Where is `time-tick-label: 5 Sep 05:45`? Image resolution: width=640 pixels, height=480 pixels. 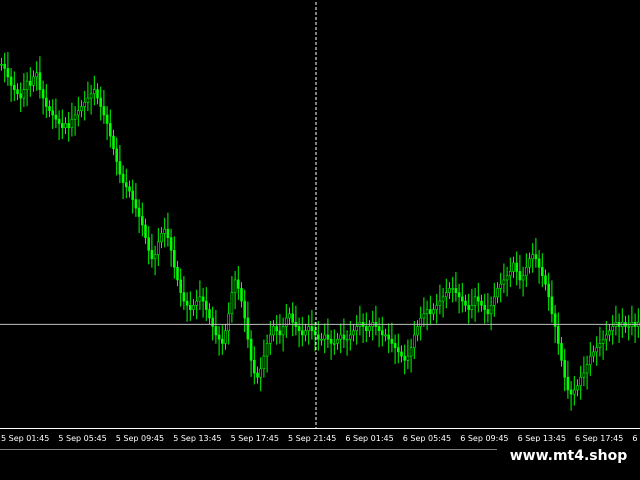 time-tick-label: 5 Sep 05:45 is located at coordinates (82, 438).